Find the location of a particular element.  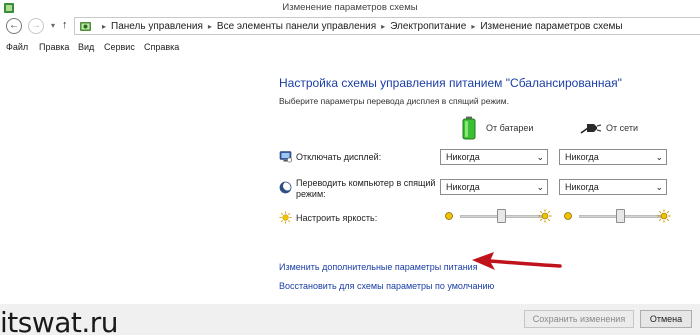

title-bar: Изменение параметров схемы is located at coordinates (350, 8).